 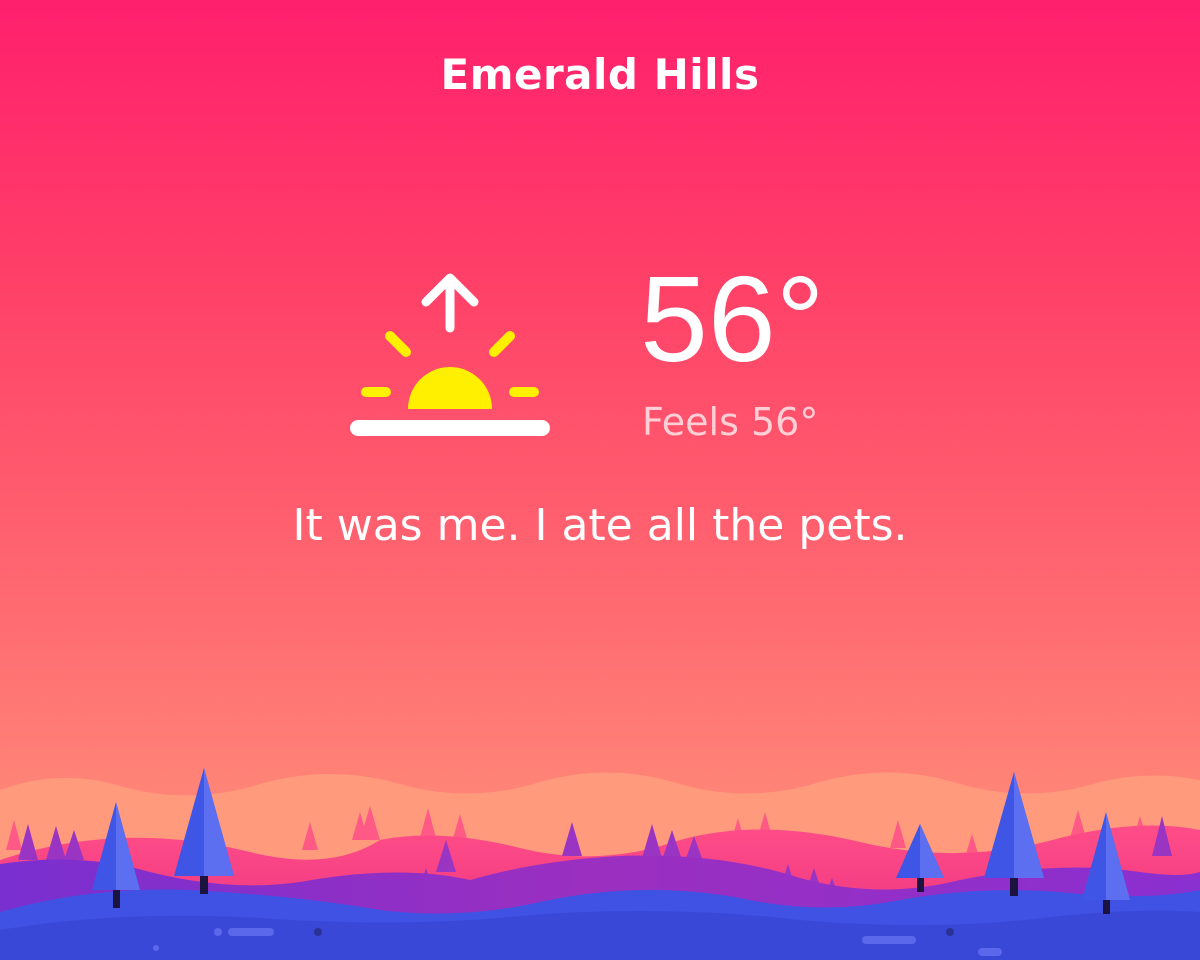 I want to click on sunrise-icon, so click(x=450, y=356).